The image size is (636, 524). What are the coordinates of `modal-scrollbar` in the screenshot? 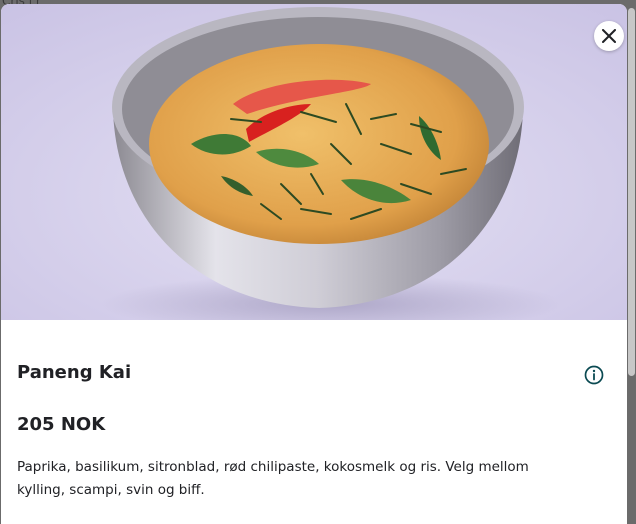 It's located at (631, 192).